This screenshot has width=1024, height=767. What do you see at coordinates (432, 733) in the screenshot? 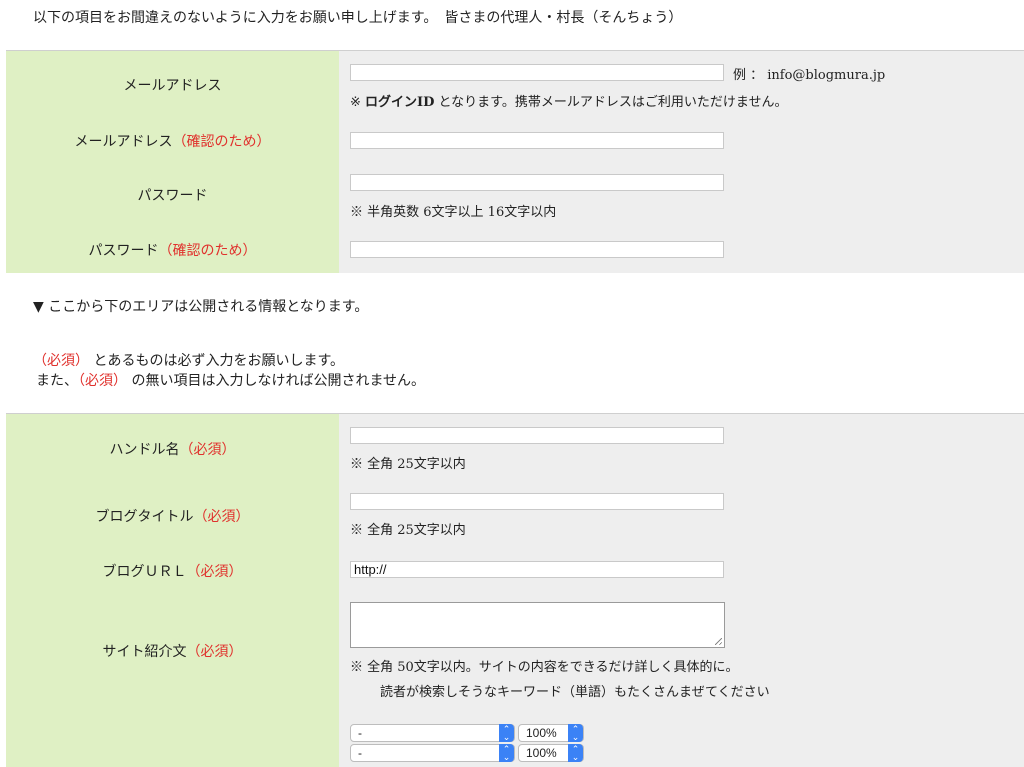
I see `category-select-1: - ⌃ ⌄` at bounding box center [432, 733].